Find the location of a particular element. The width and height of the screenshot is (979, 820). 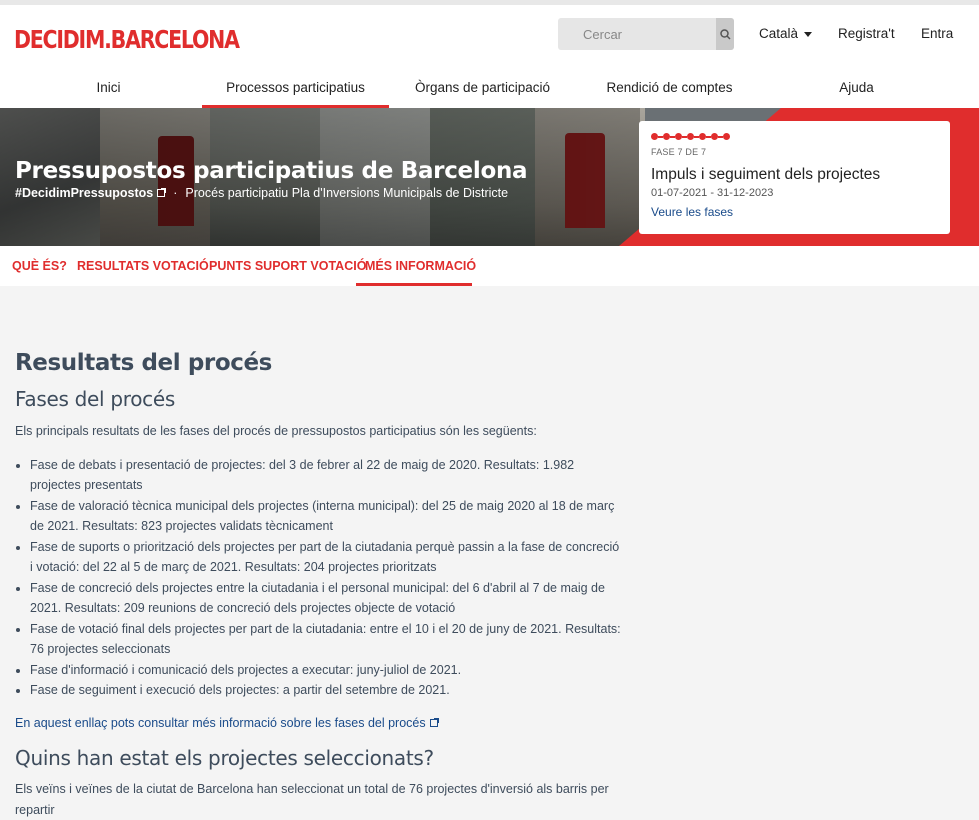

phase-progress-dots is located at coordinates (690, 136).